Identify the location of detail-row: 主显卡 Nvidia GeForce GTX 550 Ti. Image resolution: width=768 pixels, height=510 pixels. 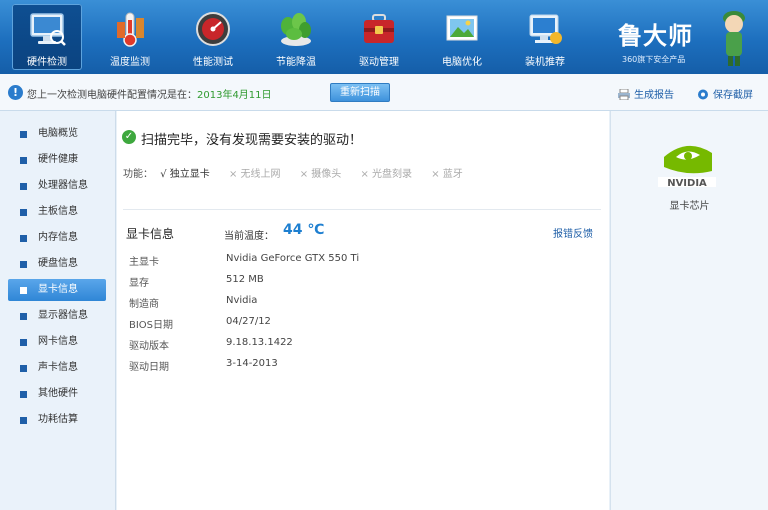
(349, 261).